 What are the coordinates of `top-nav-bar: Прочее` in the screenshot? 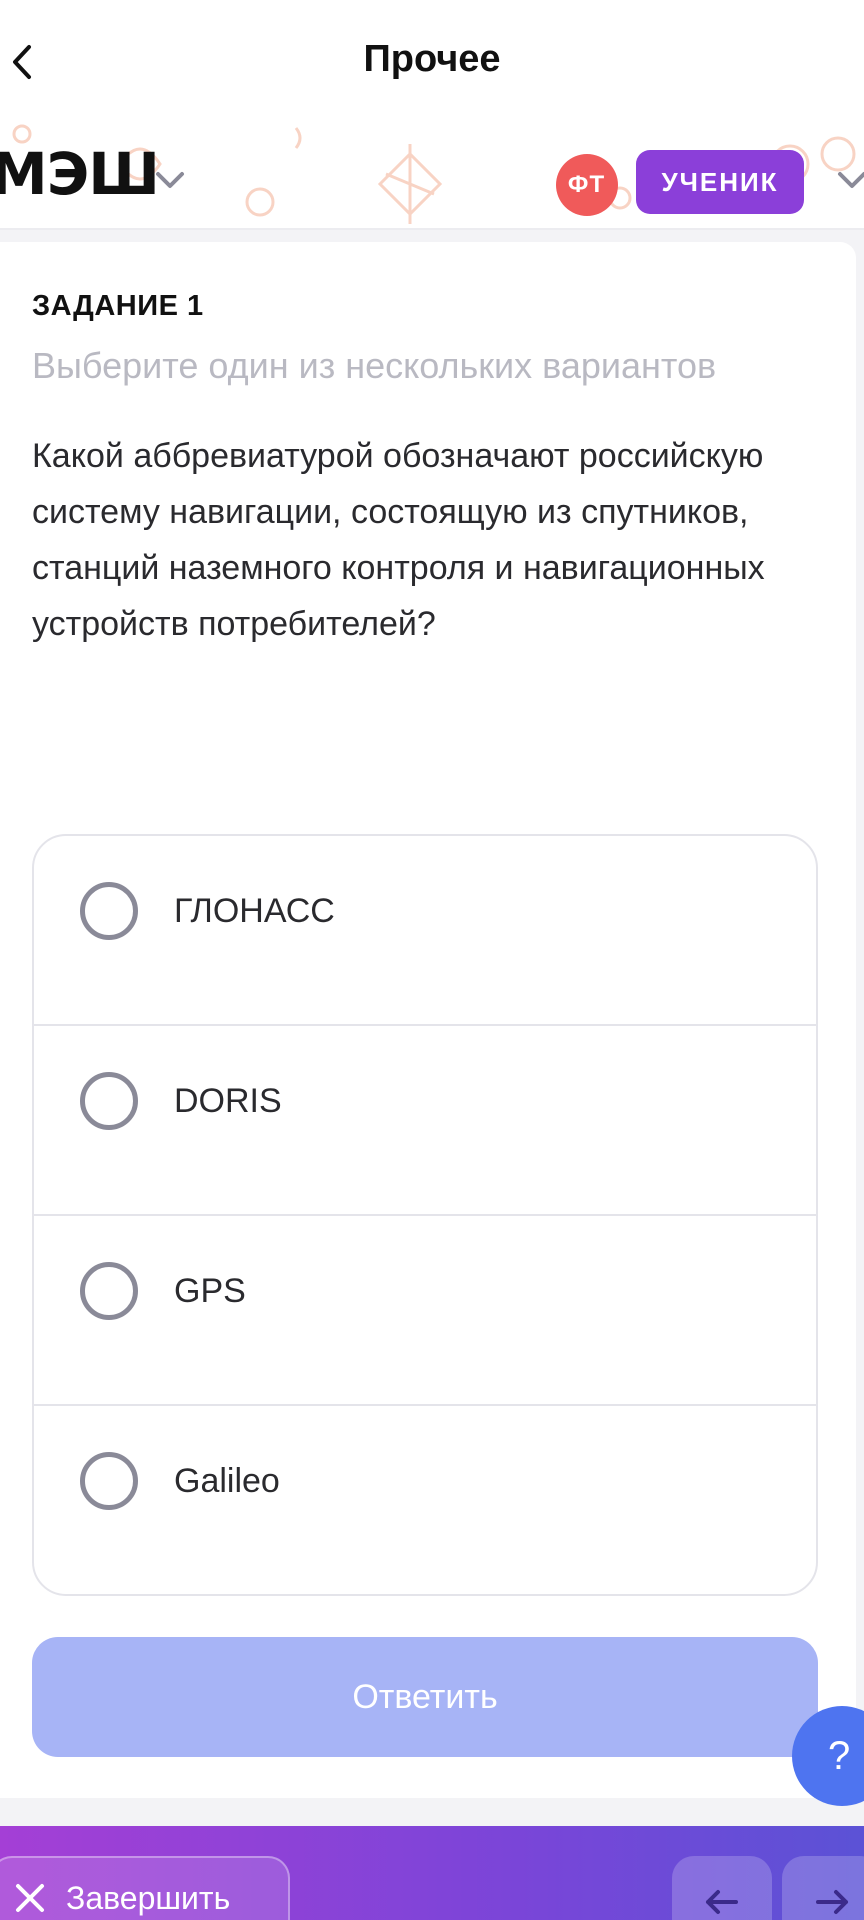 It's located at (432, 62).